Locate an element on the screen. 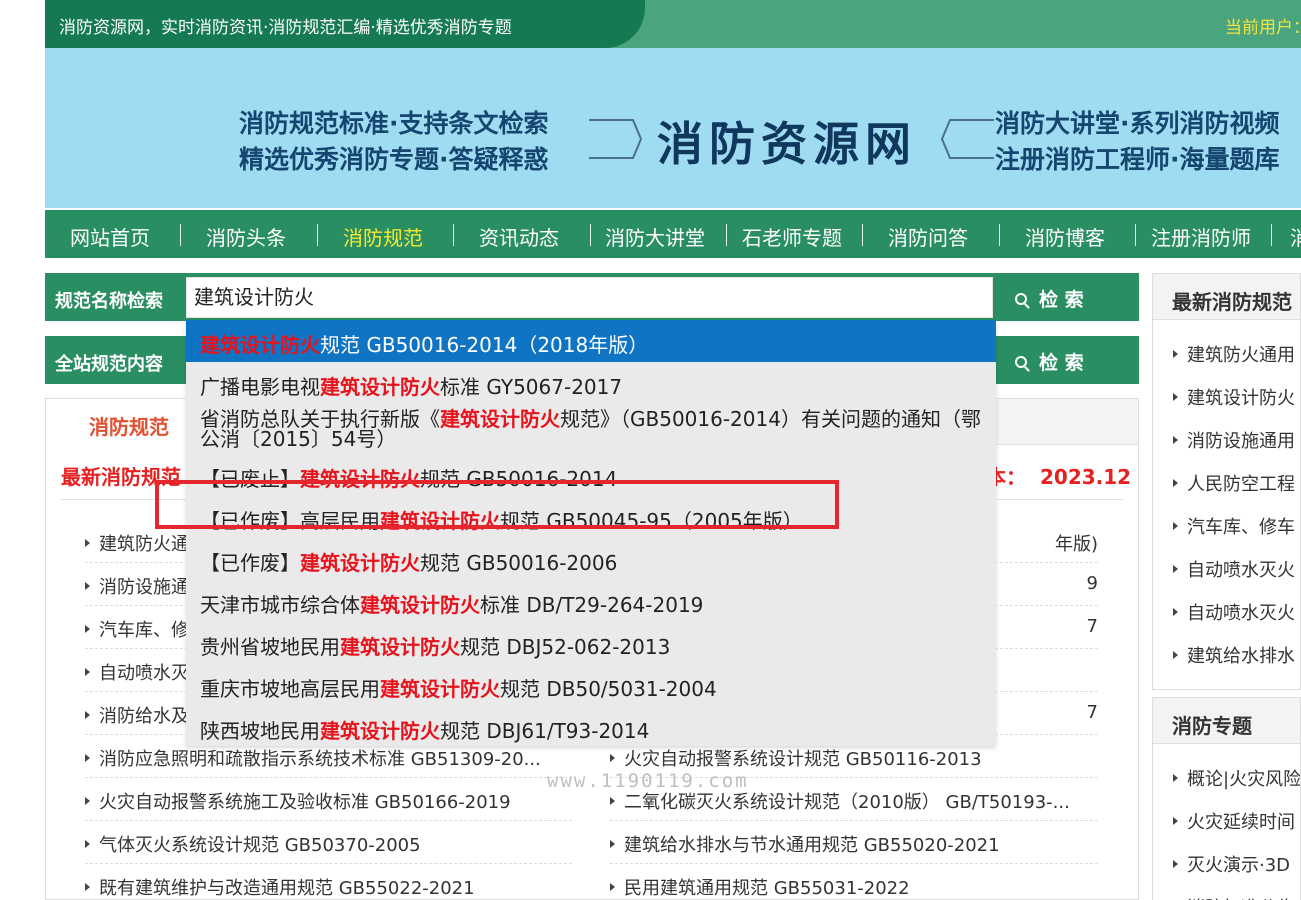 Image resolution: width=1301 pixels, height=900 pixels. top-bar: 消防资源网，实时消防资讯·消防规范汇编·精选优秀消防专题 当前用户： is located at coordinates (673, 24).